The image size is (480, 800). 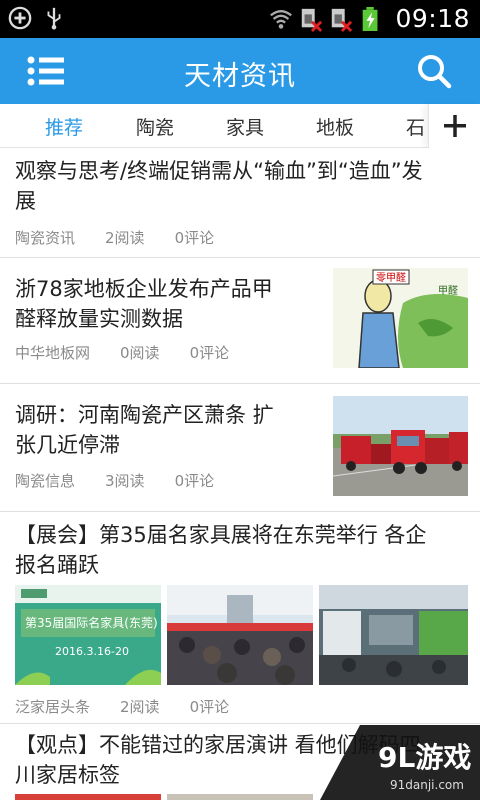 I want to click on battery-charging-icon, so click(x=370, y=18).